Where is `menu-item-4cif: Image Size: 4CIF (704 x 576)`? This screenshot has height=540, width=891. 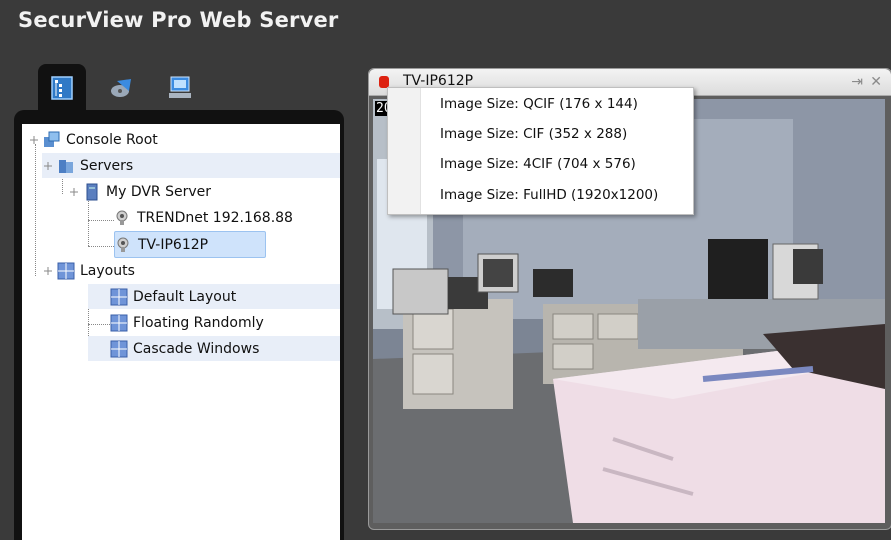 menu-item-4cif: Image Size: 4CIF (704 x 576) is located at coordinates (538, 164).